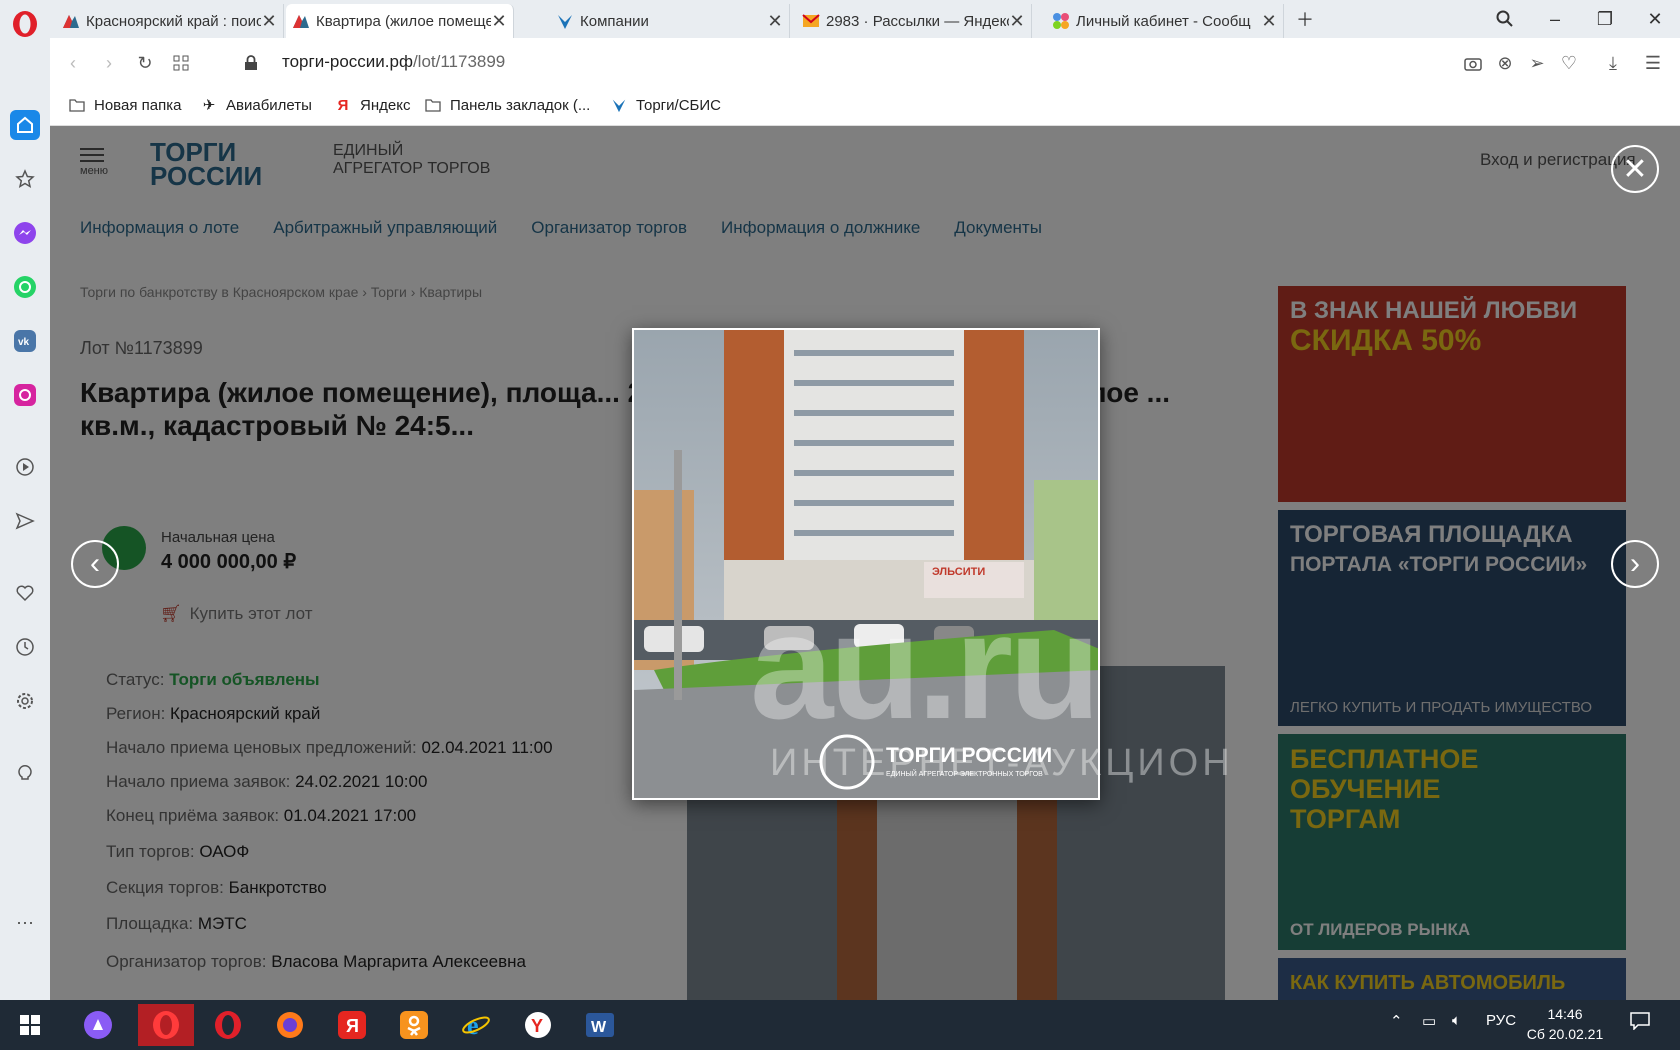 The width and height of the screenshot is (1680, 1050). I want to click on airplane-icon: ✈, so click(209, 105).